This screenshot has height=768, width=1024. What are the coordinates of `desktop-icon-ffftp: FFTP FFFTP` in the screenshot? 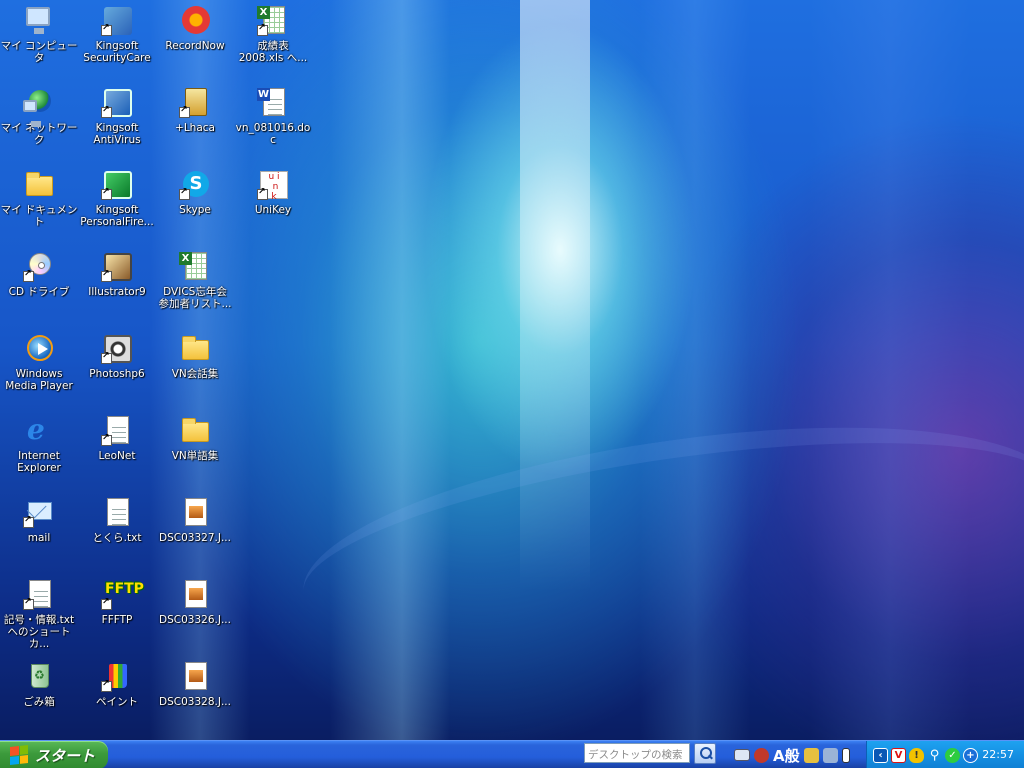 It's located at (117, 614).